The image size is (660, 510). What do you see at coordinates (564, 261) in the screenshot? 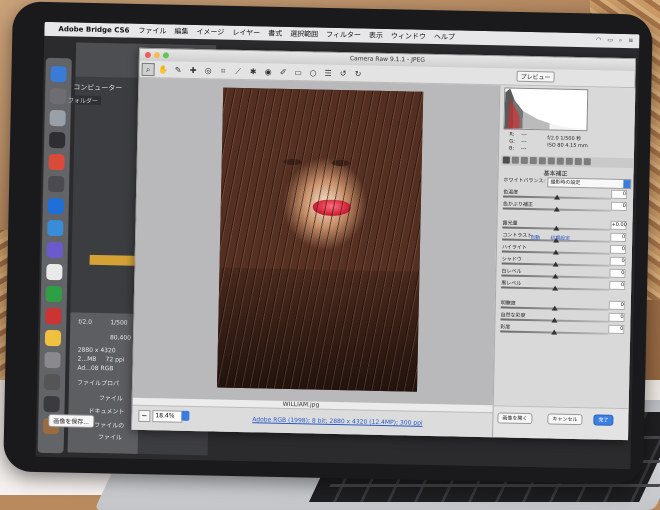
I see `slider-row: シャドウ0` at bounding box center [564, 261].